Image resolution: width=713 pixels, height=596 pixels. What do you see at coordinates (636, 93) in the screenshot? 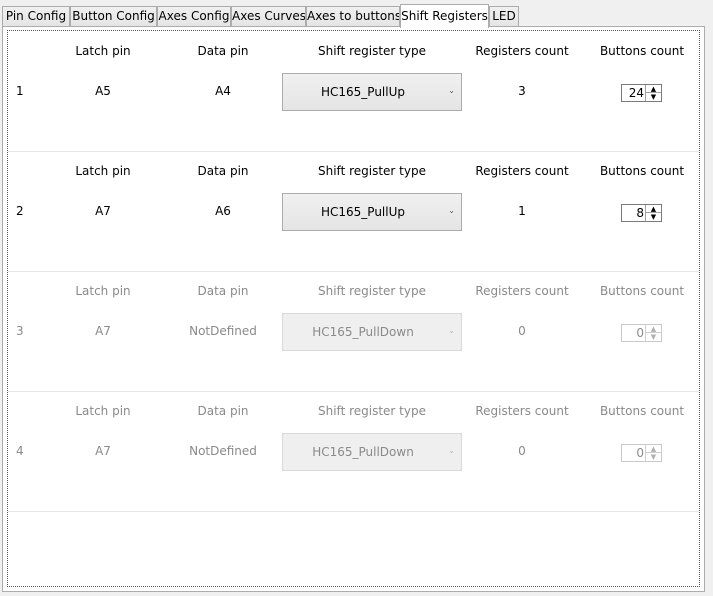
I see `stepper-value: 24` at bounding box center [636, 93].